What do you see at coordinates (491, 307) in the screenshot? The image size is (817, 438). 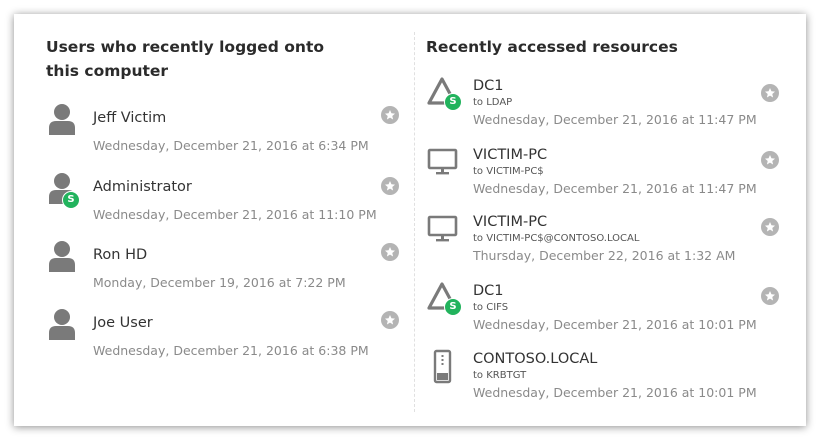 I see `resource-target: to CIFS` at bounding box center [491, 307].